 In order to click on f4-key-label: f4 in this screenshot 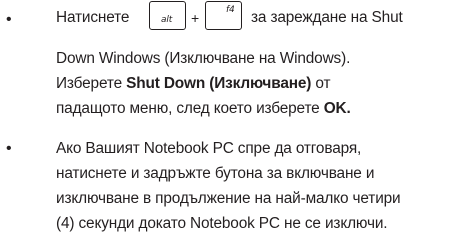, I will do `click(230, 10)`.